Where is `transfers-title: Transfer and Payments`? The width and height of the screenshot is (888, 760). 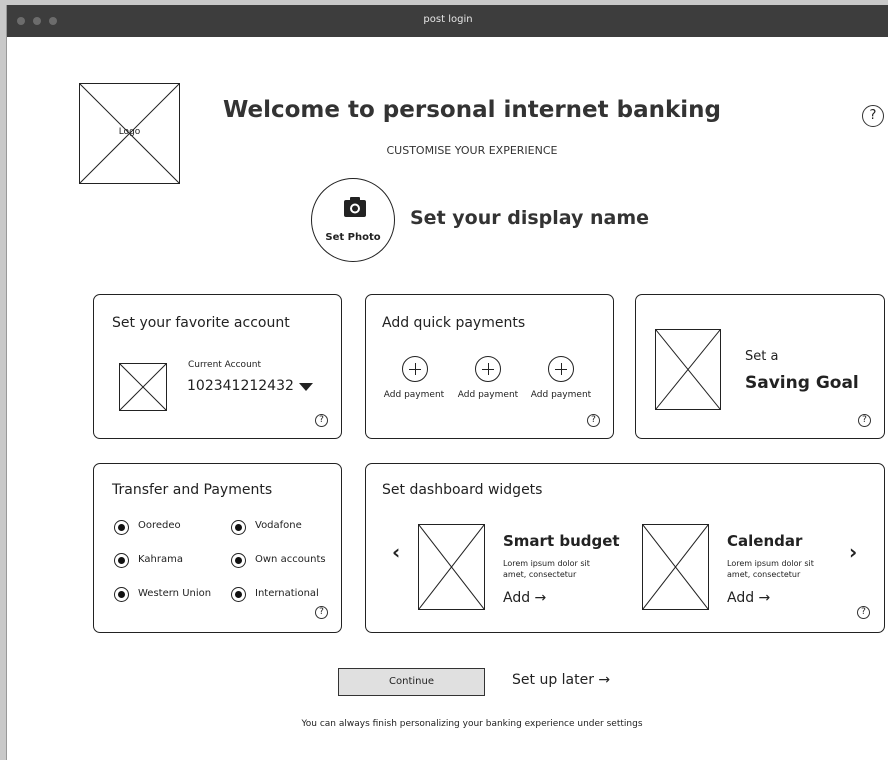
transfers-title: Transfer and Payments is located at coordinates (192, 490).